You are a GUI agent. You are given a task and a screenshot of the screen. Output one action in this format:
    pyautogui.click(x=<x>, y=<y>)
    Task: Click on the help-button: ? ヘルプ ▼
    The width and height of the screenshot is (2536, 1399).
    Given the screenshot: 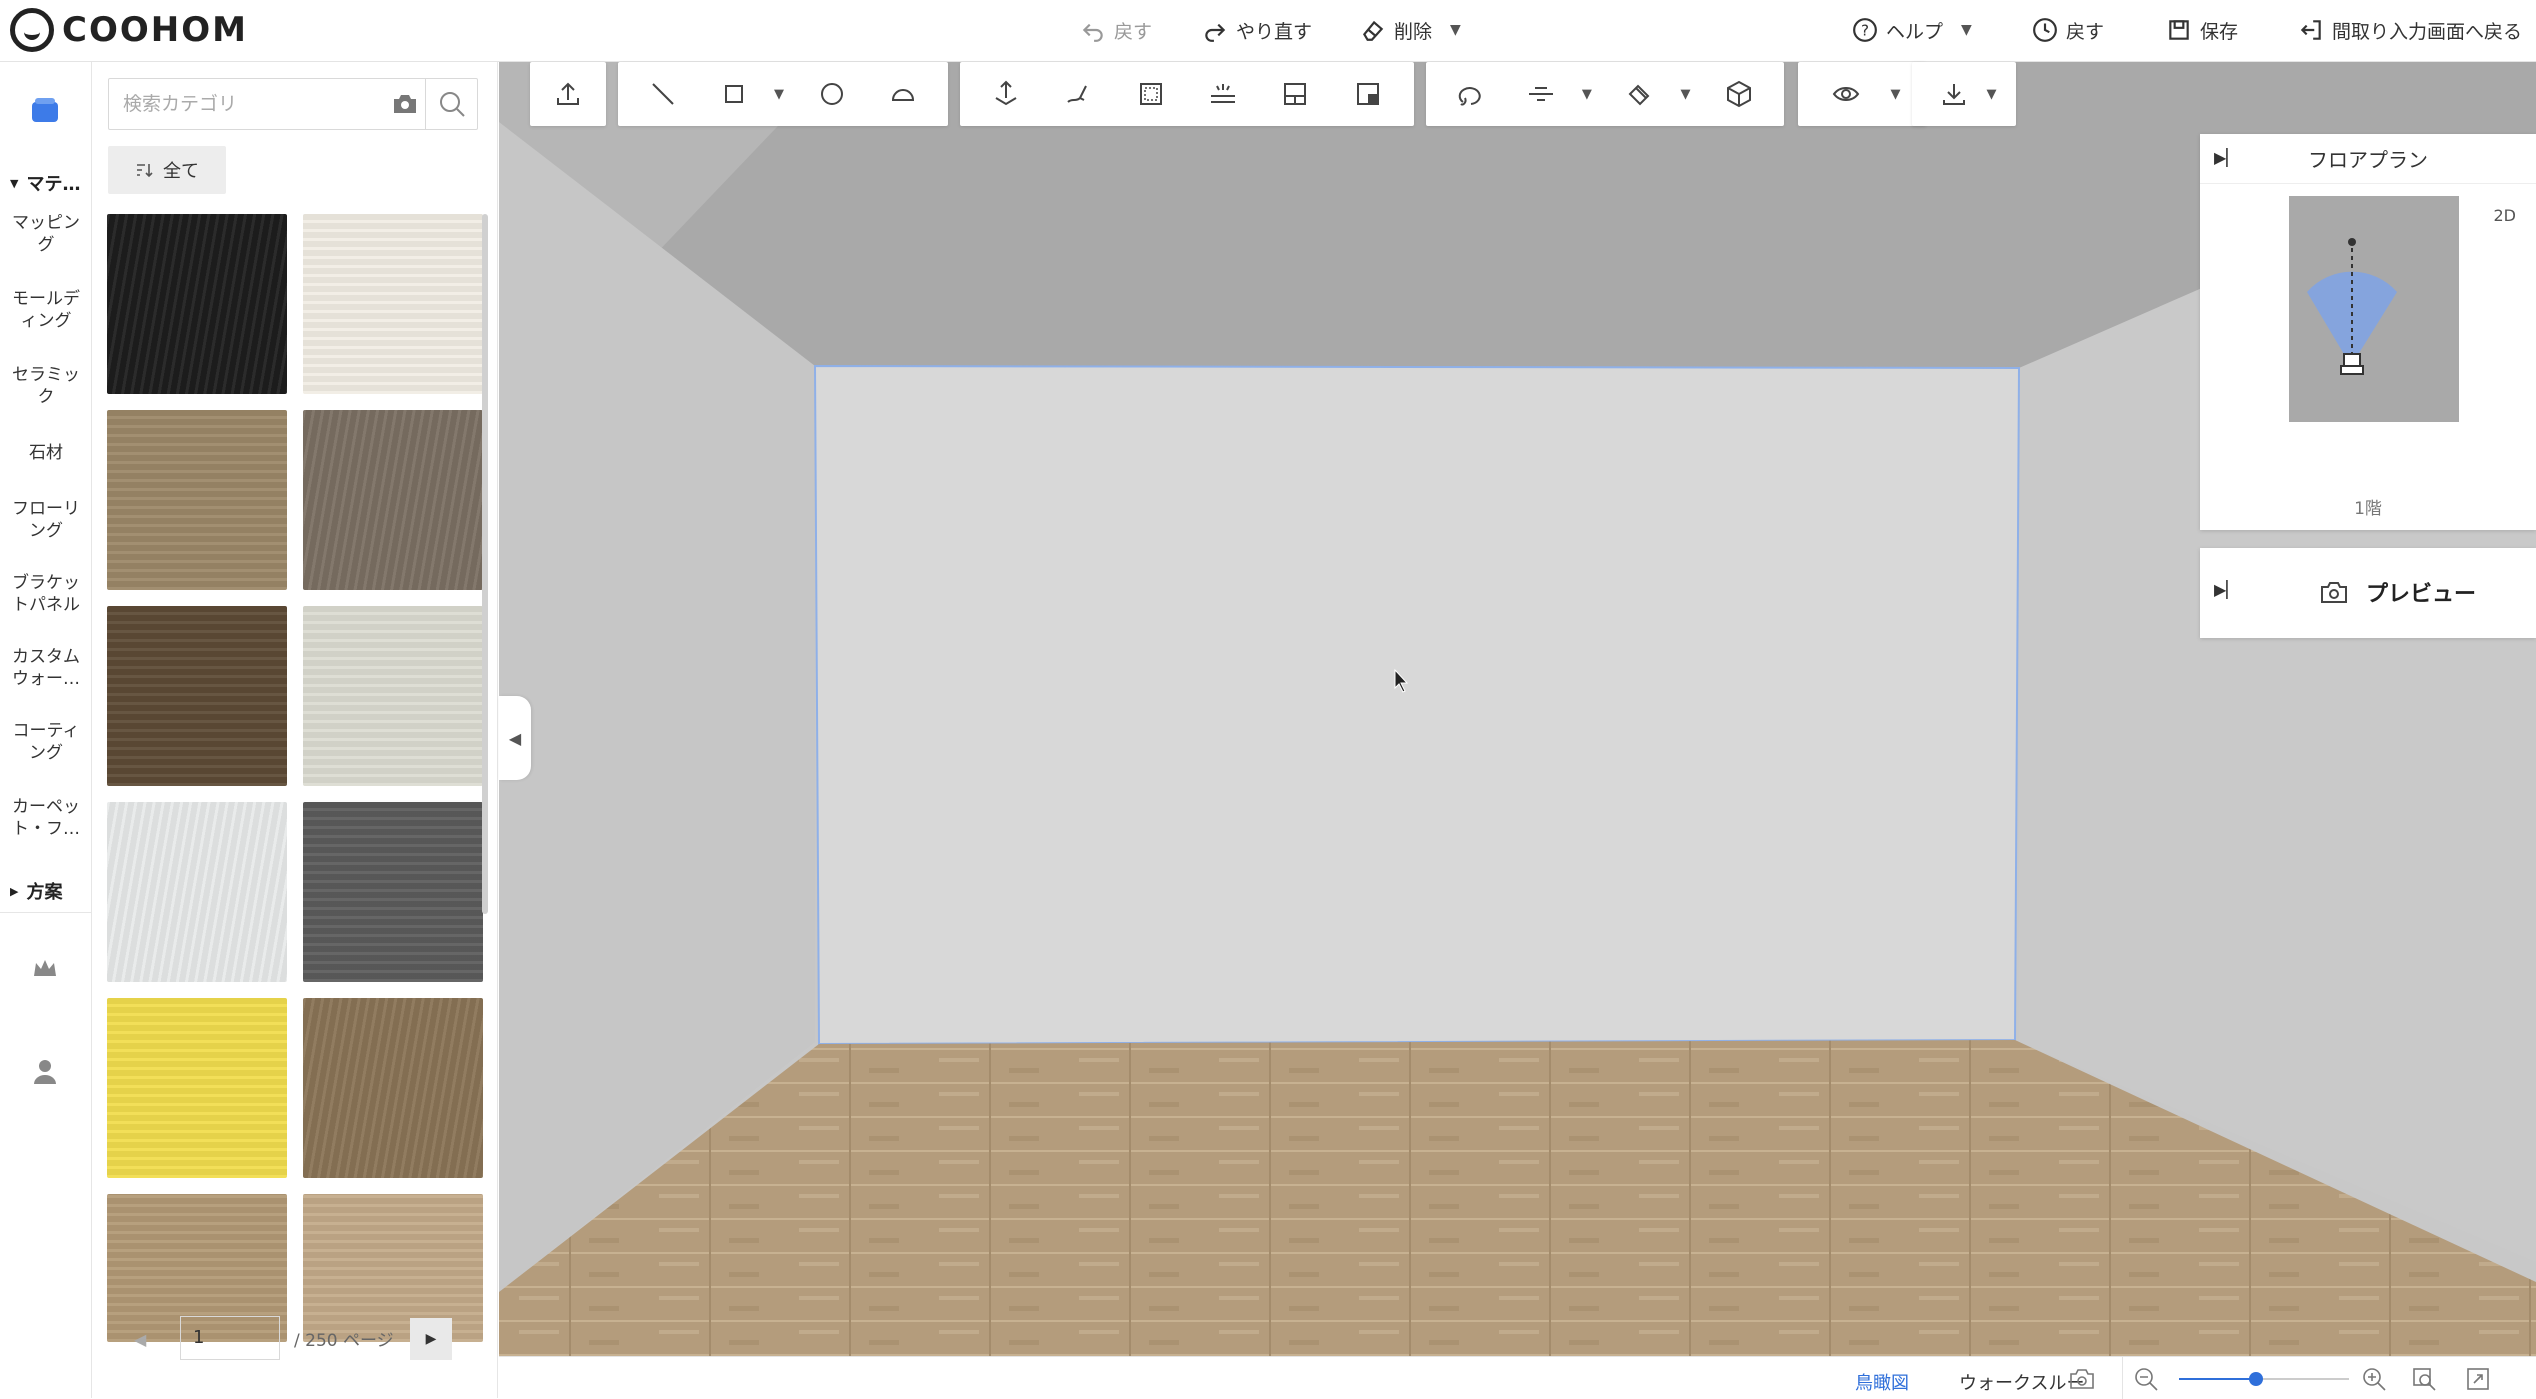 What is the action you would take?
    pyautogui.click(x=1912, y=30)
    